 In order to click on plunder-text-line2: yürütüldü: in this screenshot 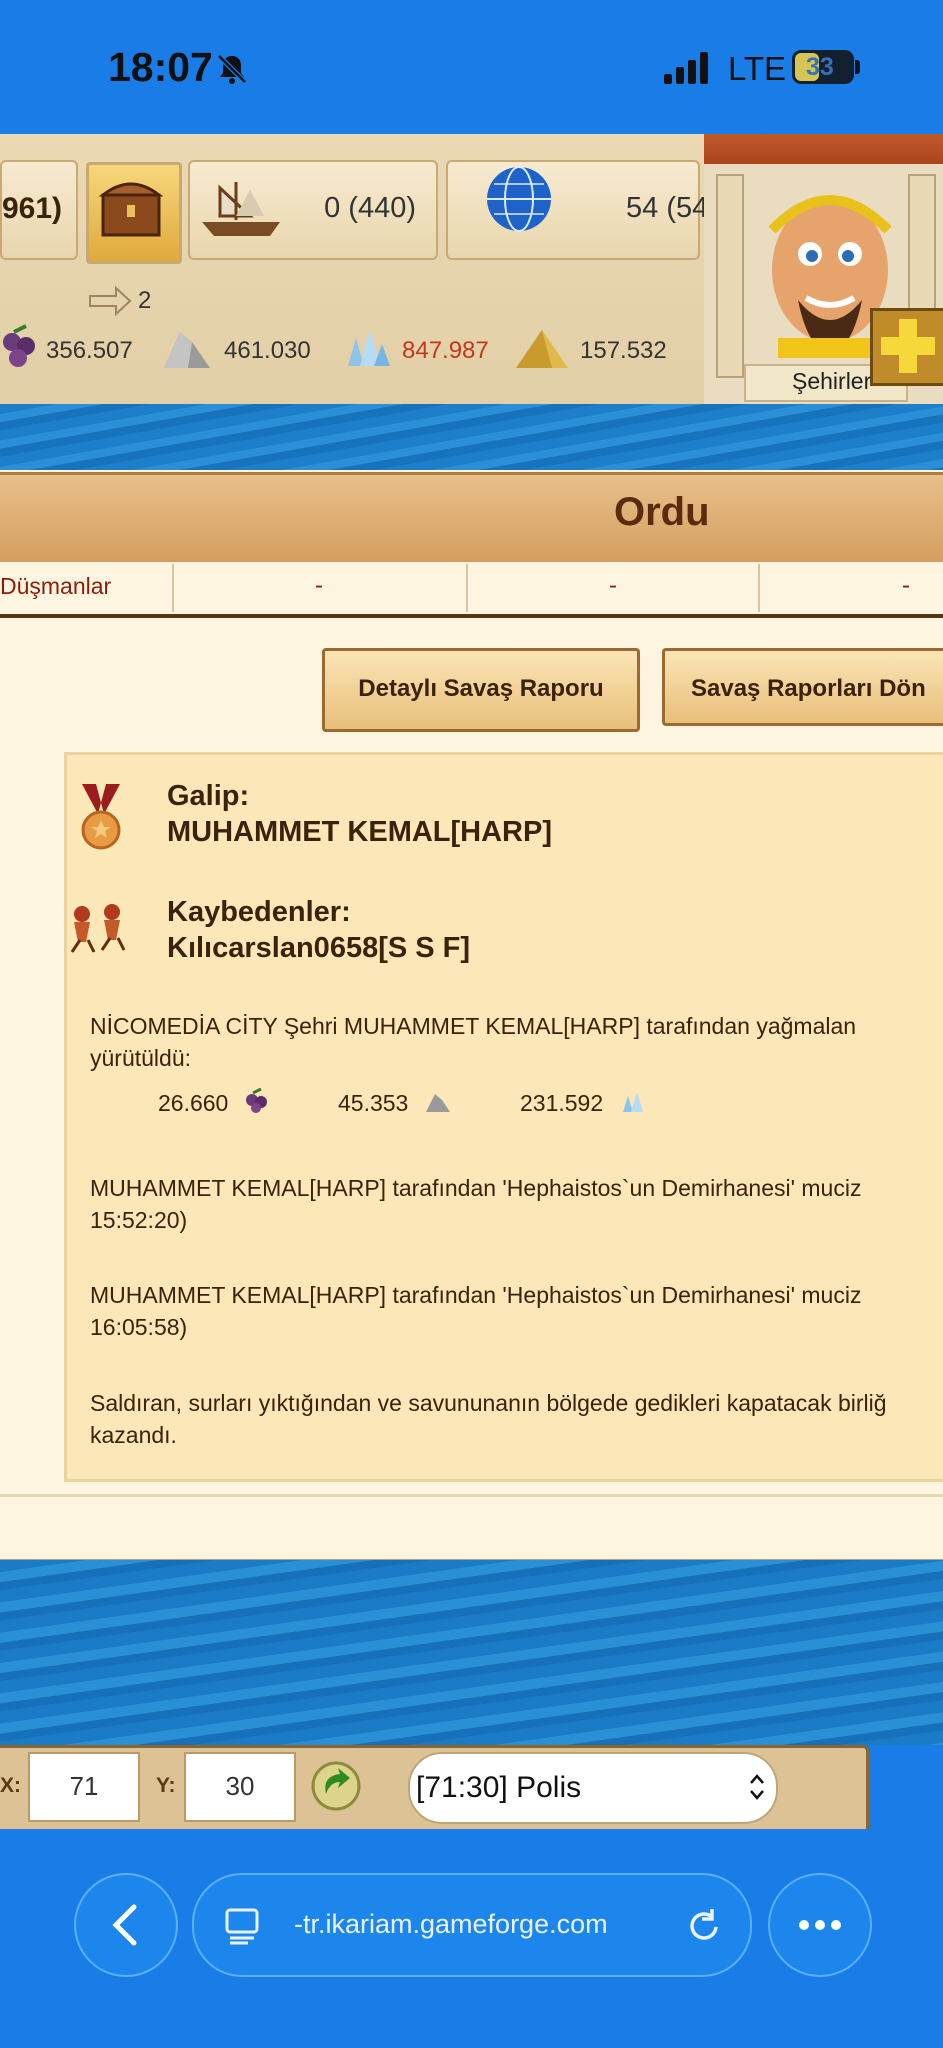, I will do `click(141, 1058)`.